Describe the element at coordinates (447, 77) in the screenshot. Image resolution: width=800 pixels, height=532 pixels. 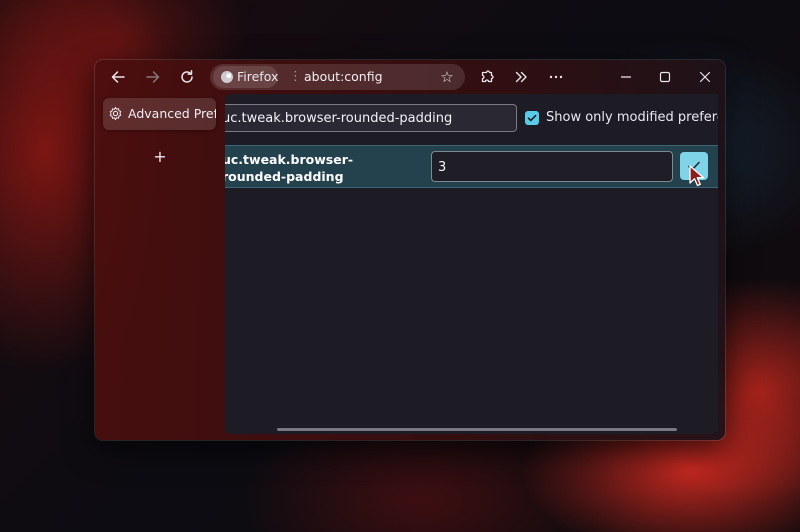
I see `star-icon: ☆` at that location.